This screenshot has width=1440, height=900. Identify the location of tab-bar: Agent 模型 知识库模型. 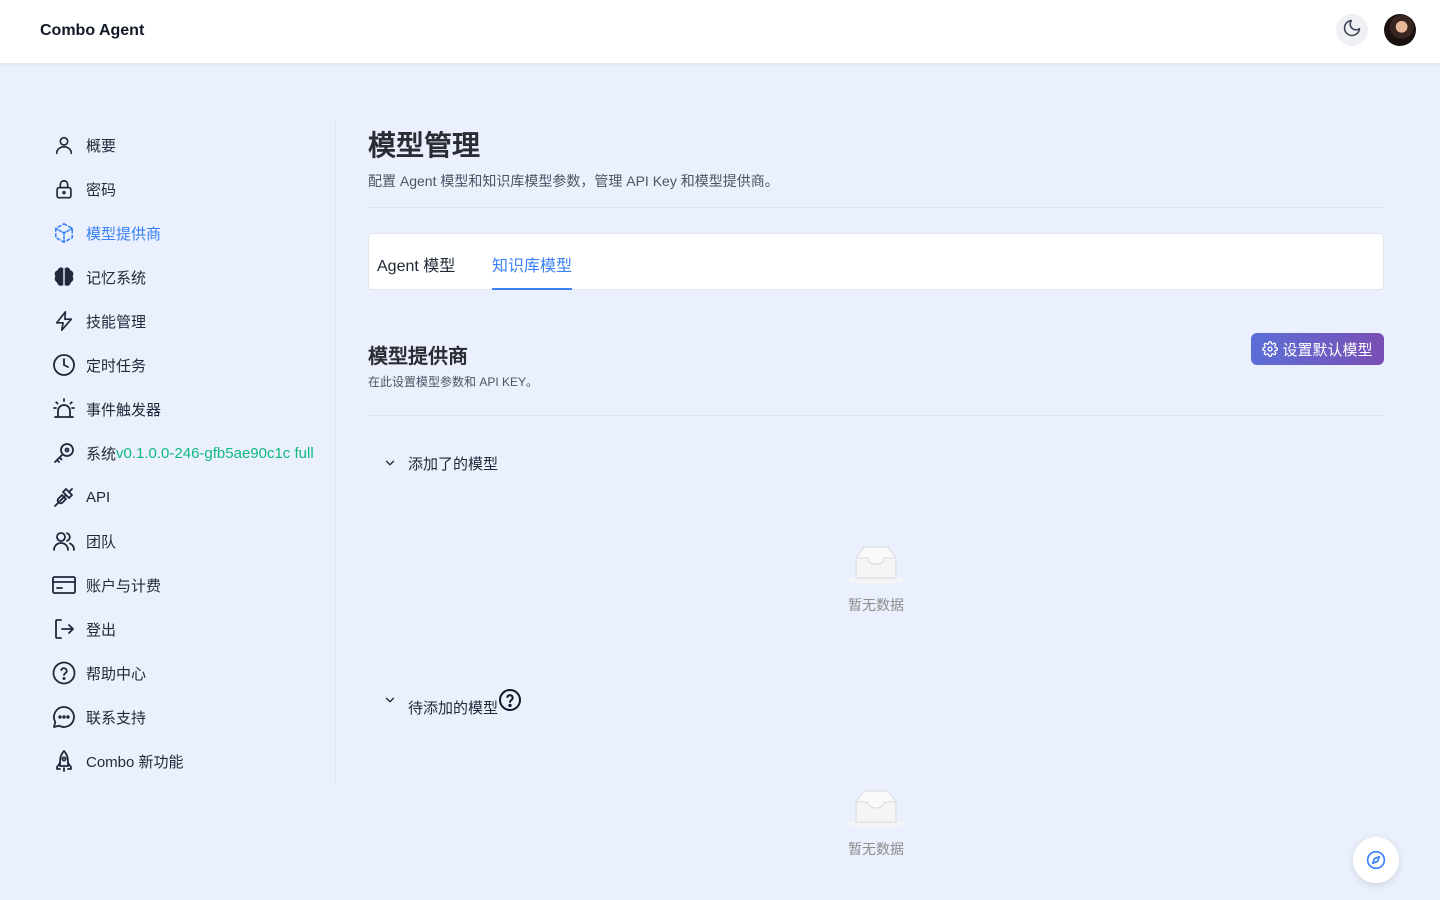
(876, 261).